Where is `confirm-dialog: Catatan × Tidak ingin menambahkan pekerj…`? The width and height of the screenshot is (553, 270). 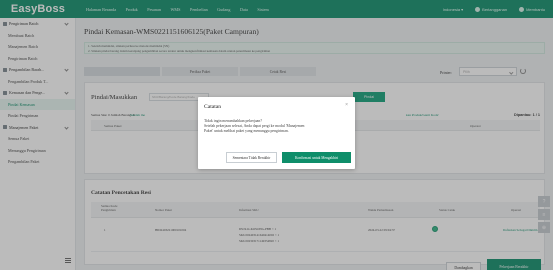 confirm-dialog: Catatan × Tidak ingin menambahkan pekerj… is located at coordinates (276, 133).